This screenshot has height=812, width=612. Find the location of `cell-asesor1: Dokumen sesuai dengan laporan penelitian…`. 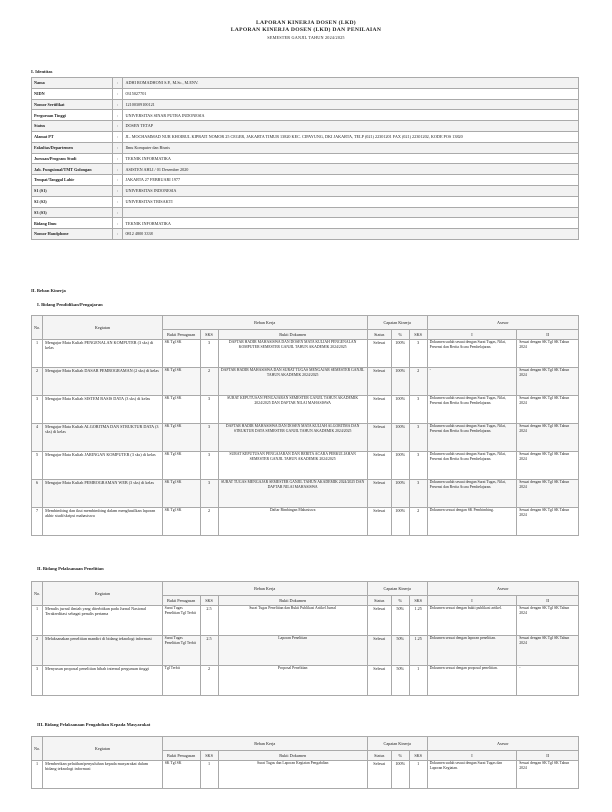

cell-asesor1: Dokumen sesuai dengan laporan penelitian… is located at coordinates (472, 650).